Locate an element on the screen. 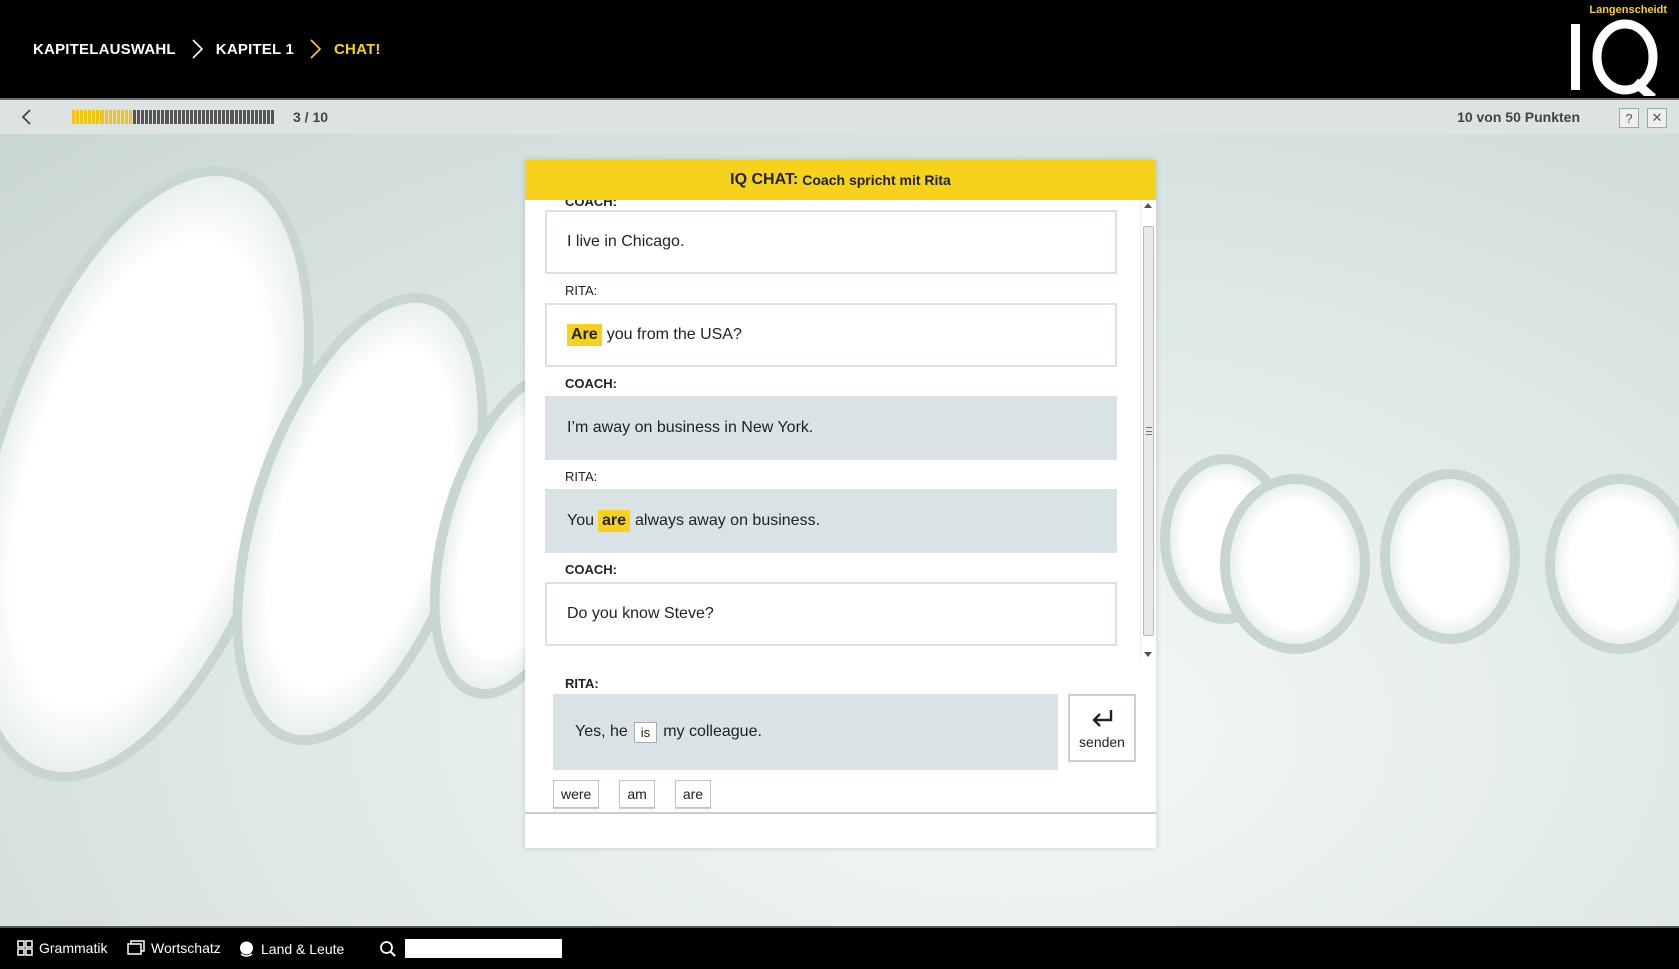 Image resolution: width=1679 pixels, height=969 pixels. breadcrumb-chat: CHAT! is located at coordinates (357, 49).